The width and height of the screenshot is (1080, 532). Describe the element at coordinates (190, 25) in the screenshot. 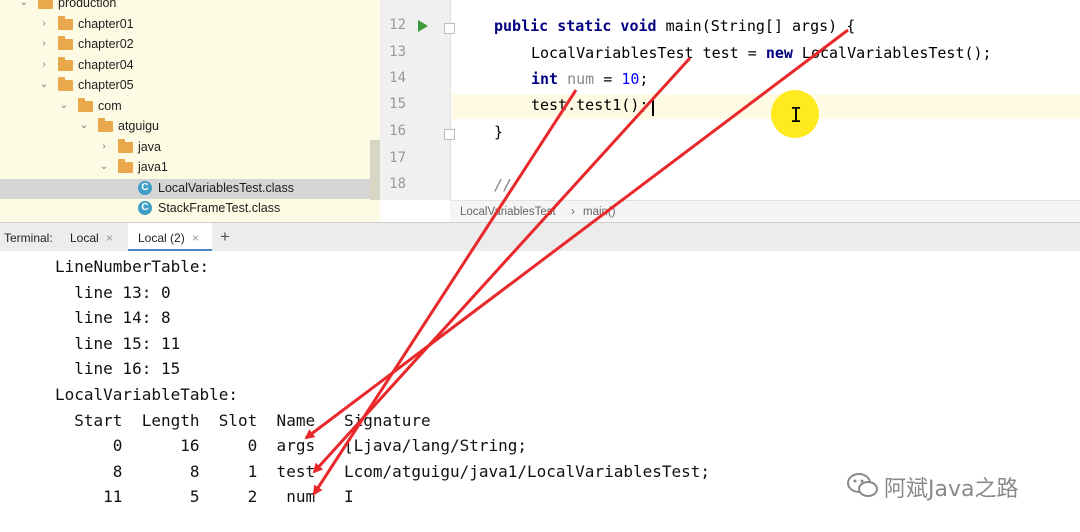

I see `tree-item: › chapter01` at that location.